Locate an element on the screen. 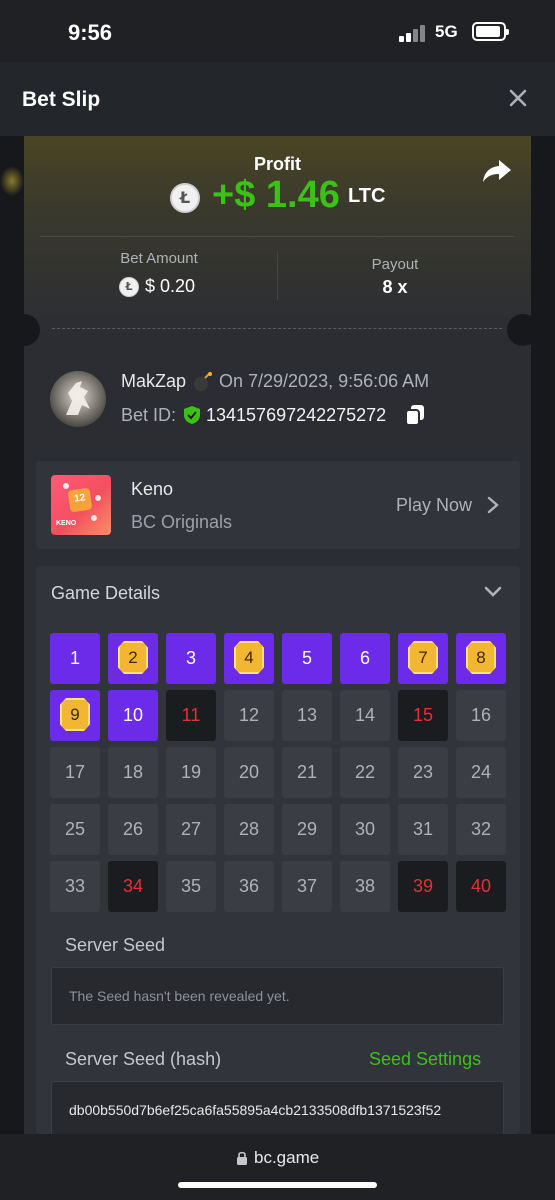 The width and height of the screenshot is (555, 1200). keno-cell-25: 25 is located at coordinates (75, 829).